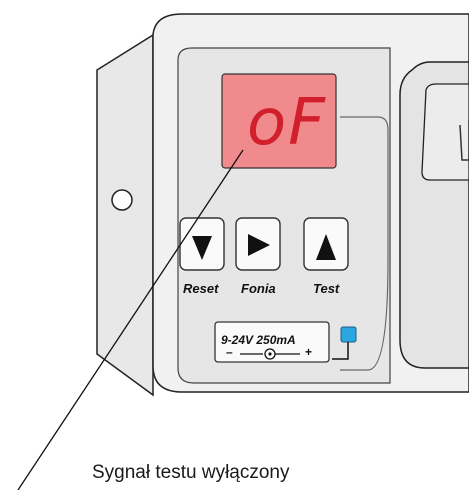 This screenshot has height=490, width=469. Describe the element at coordinates (191, 472) in the screenshot. I see `caption: Sygnał testu wyłączony` at that location.